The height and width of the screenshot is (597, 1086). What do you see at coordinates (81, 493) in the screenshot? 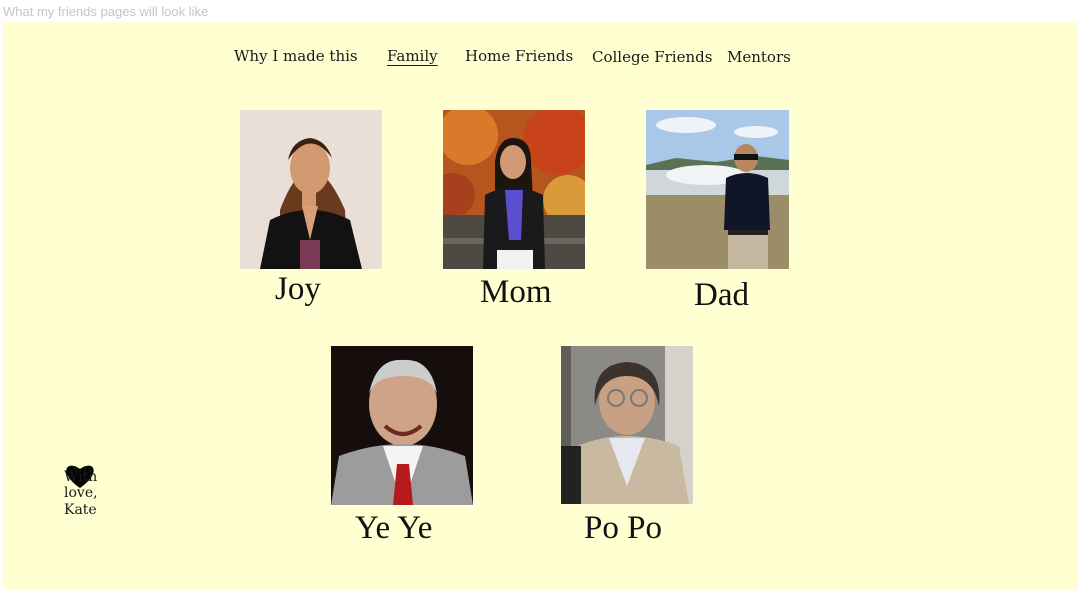
I see `signature-line-2: love,` at bounding box center [81, 493].